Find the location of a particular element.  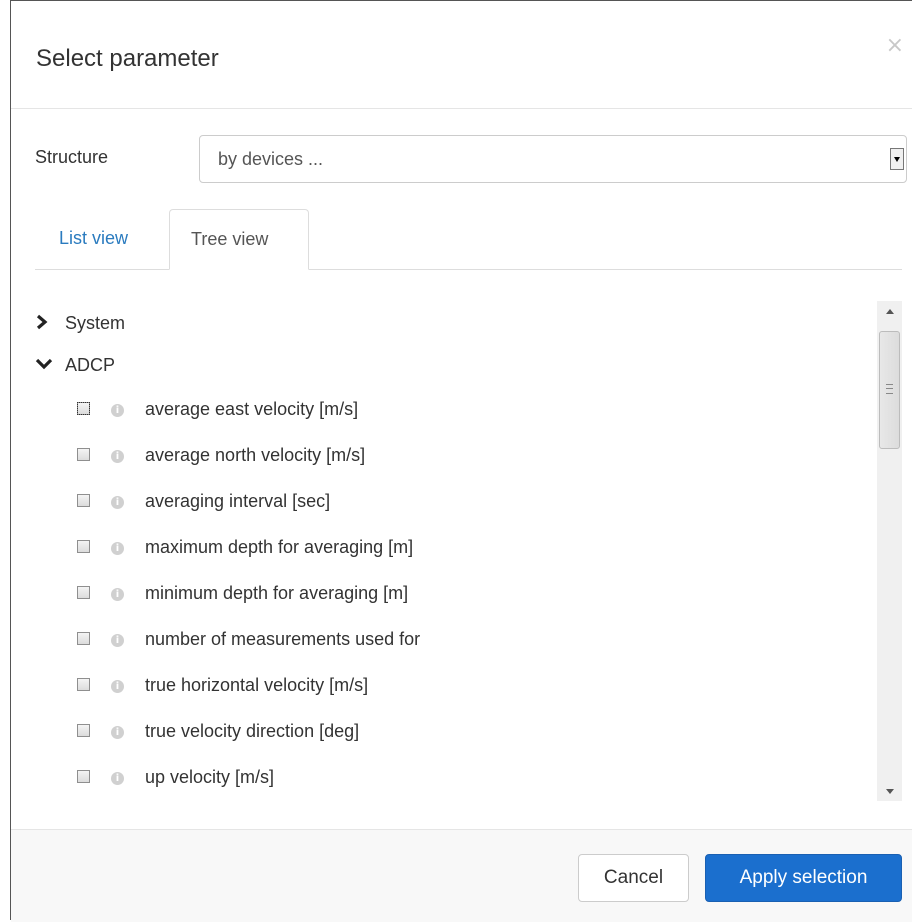

parameter-label: number of measurements used for is located at coordinates (283, 639).